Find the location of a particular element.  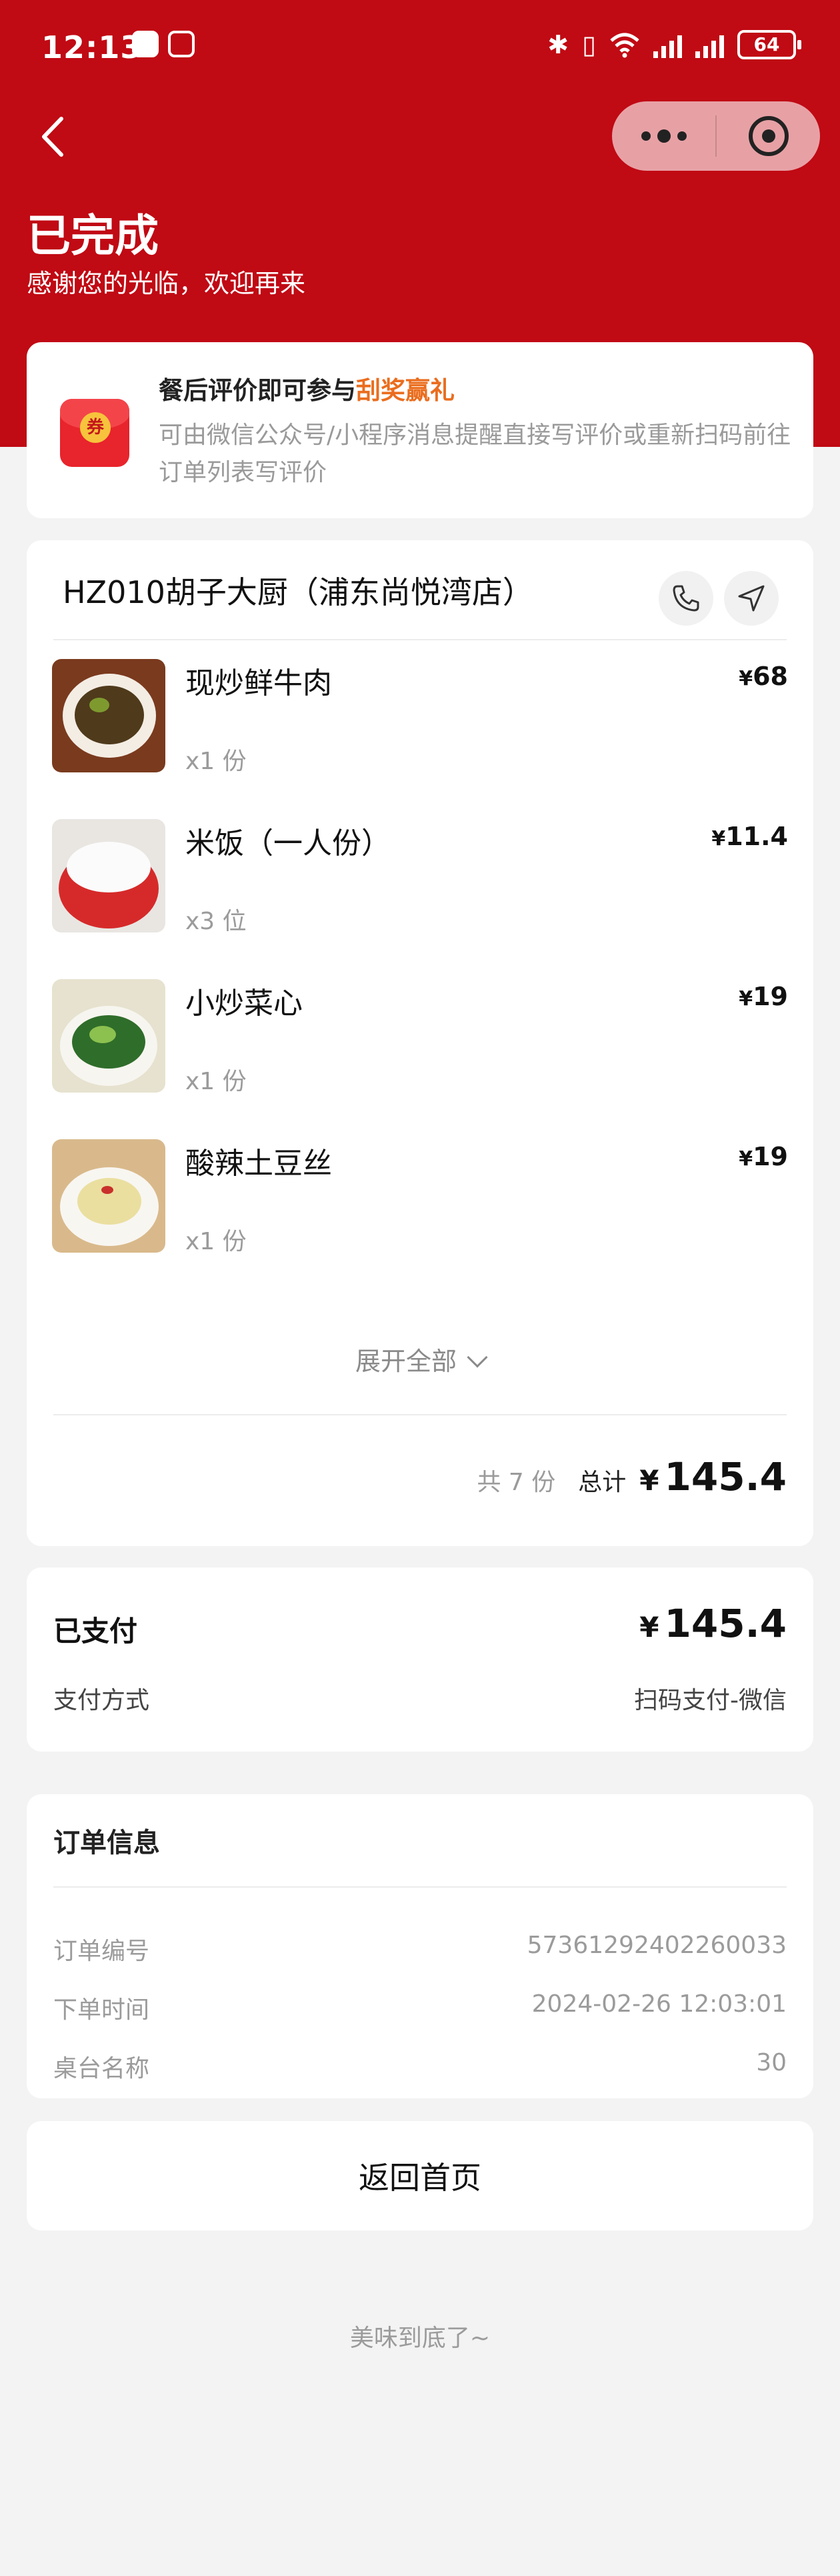

payment-method-label: 支付方式 is located at coordinates (101, 1700).